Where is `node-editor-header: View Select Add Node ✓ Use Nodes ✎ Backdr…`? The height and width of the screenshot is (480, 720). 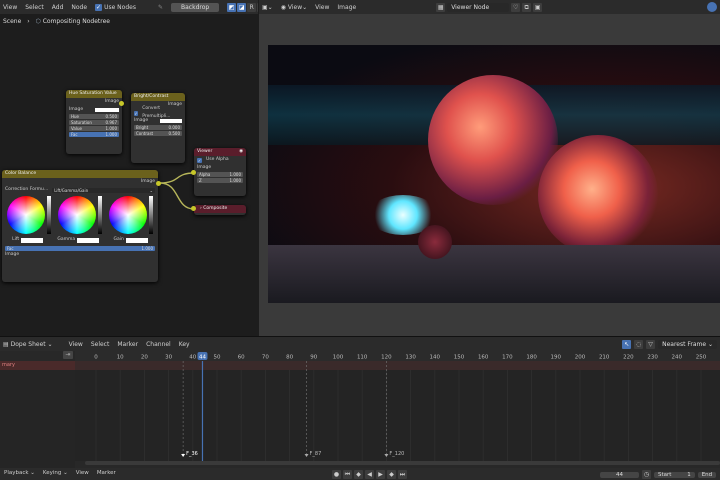 node-editor-header: View Select Add Node ✓ Use Nodes ✎ Backdr… is located at coordinates (129, 7).